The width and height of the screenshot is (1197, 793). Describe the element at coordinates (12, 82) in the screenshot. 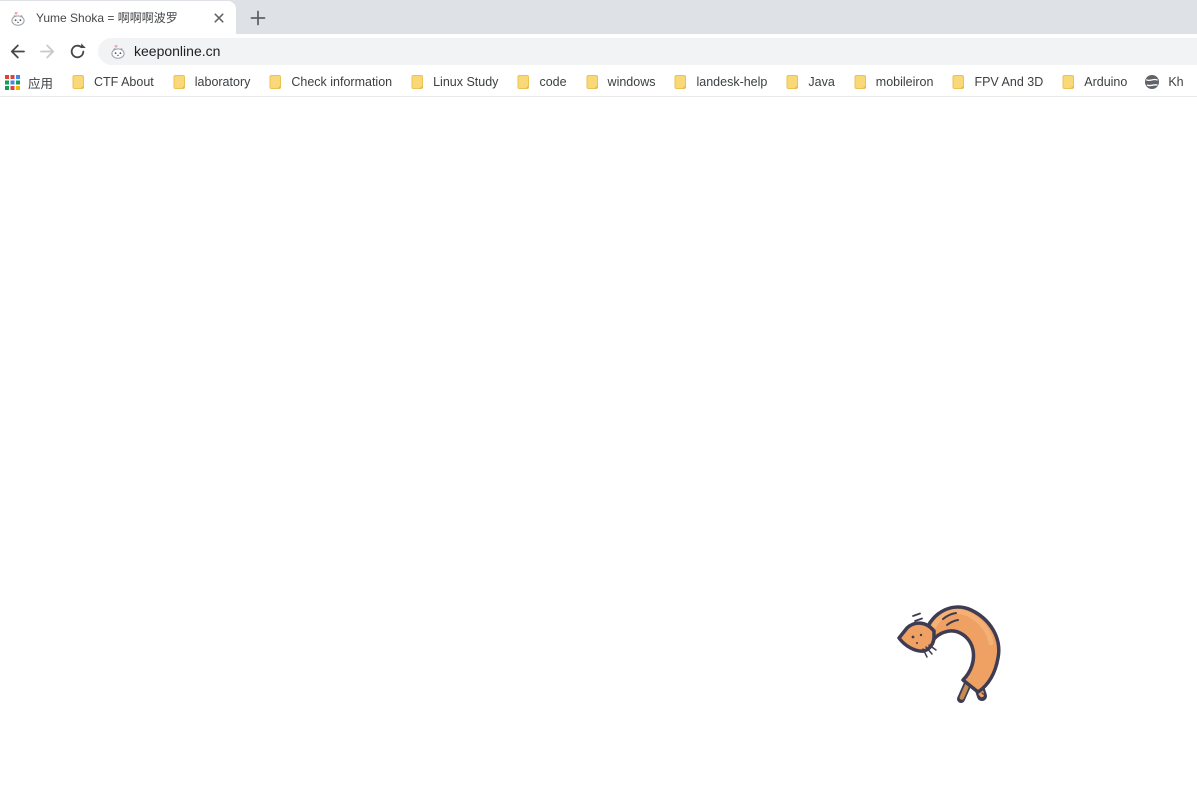

I see `apps-grid-icon` at that location.